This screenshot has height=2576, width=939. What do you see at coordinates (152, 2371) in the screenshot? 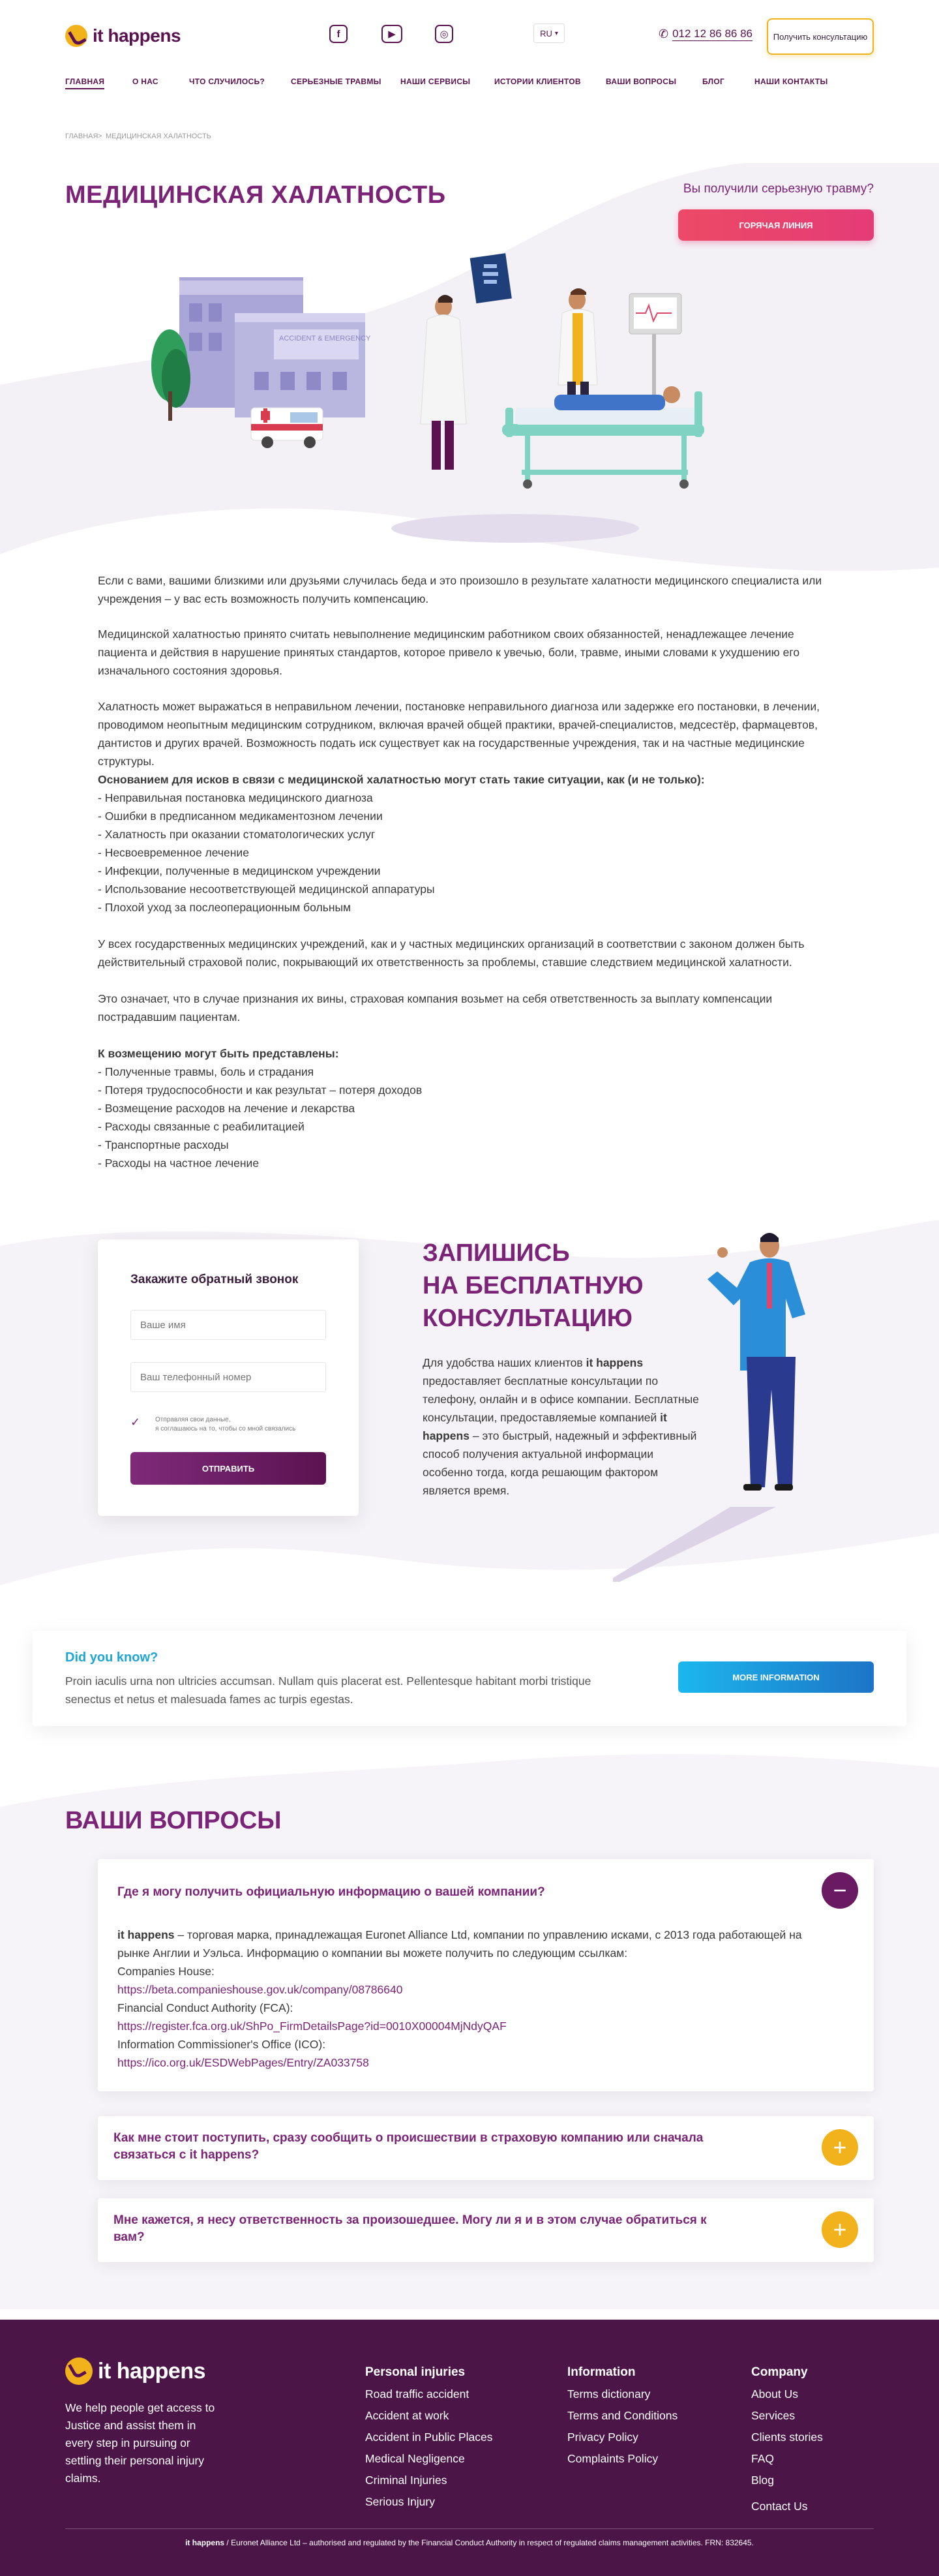
I see `footer-logo-text: it happens` at bounding box center [152, 2371].